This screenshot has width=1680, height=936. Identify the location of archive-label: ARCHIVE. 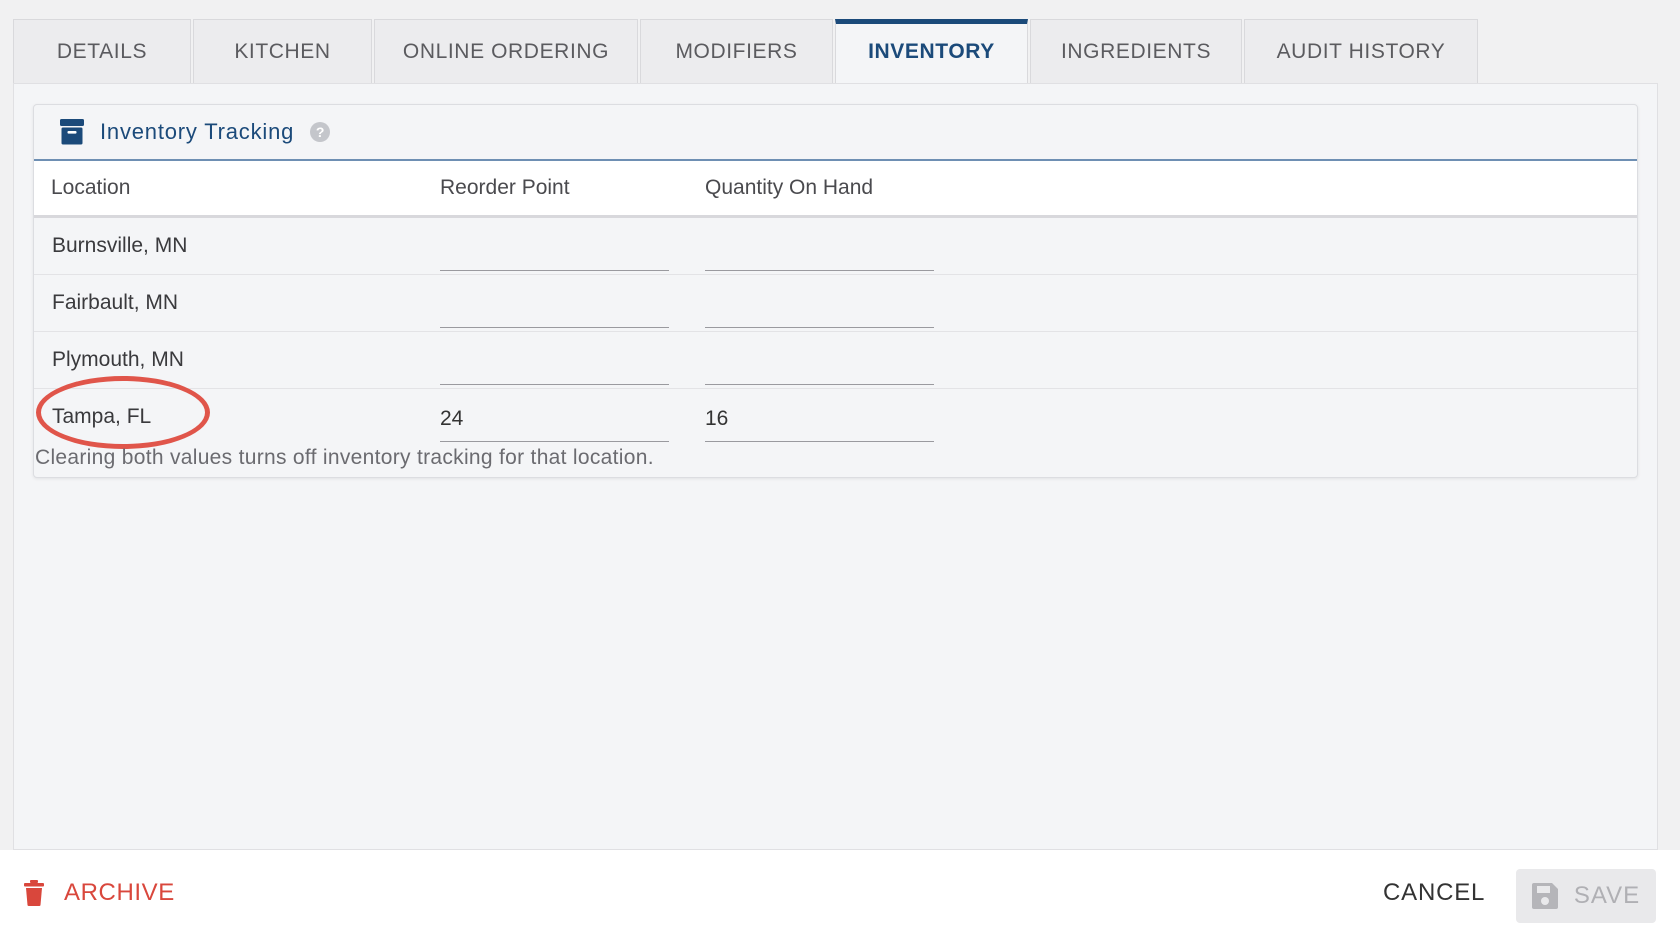
(119, 892).